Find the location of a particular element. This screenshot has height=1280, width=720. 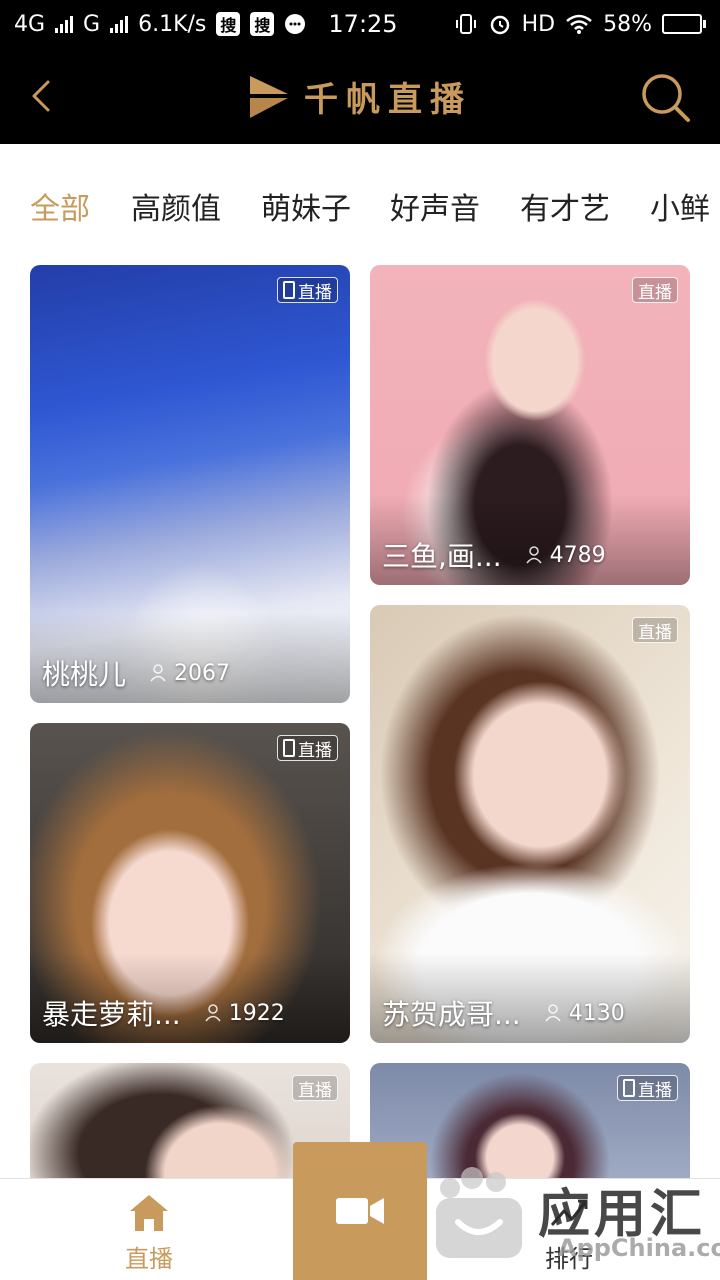

tab-young-guys: 小鲜 is located at coordinates (680, 206).